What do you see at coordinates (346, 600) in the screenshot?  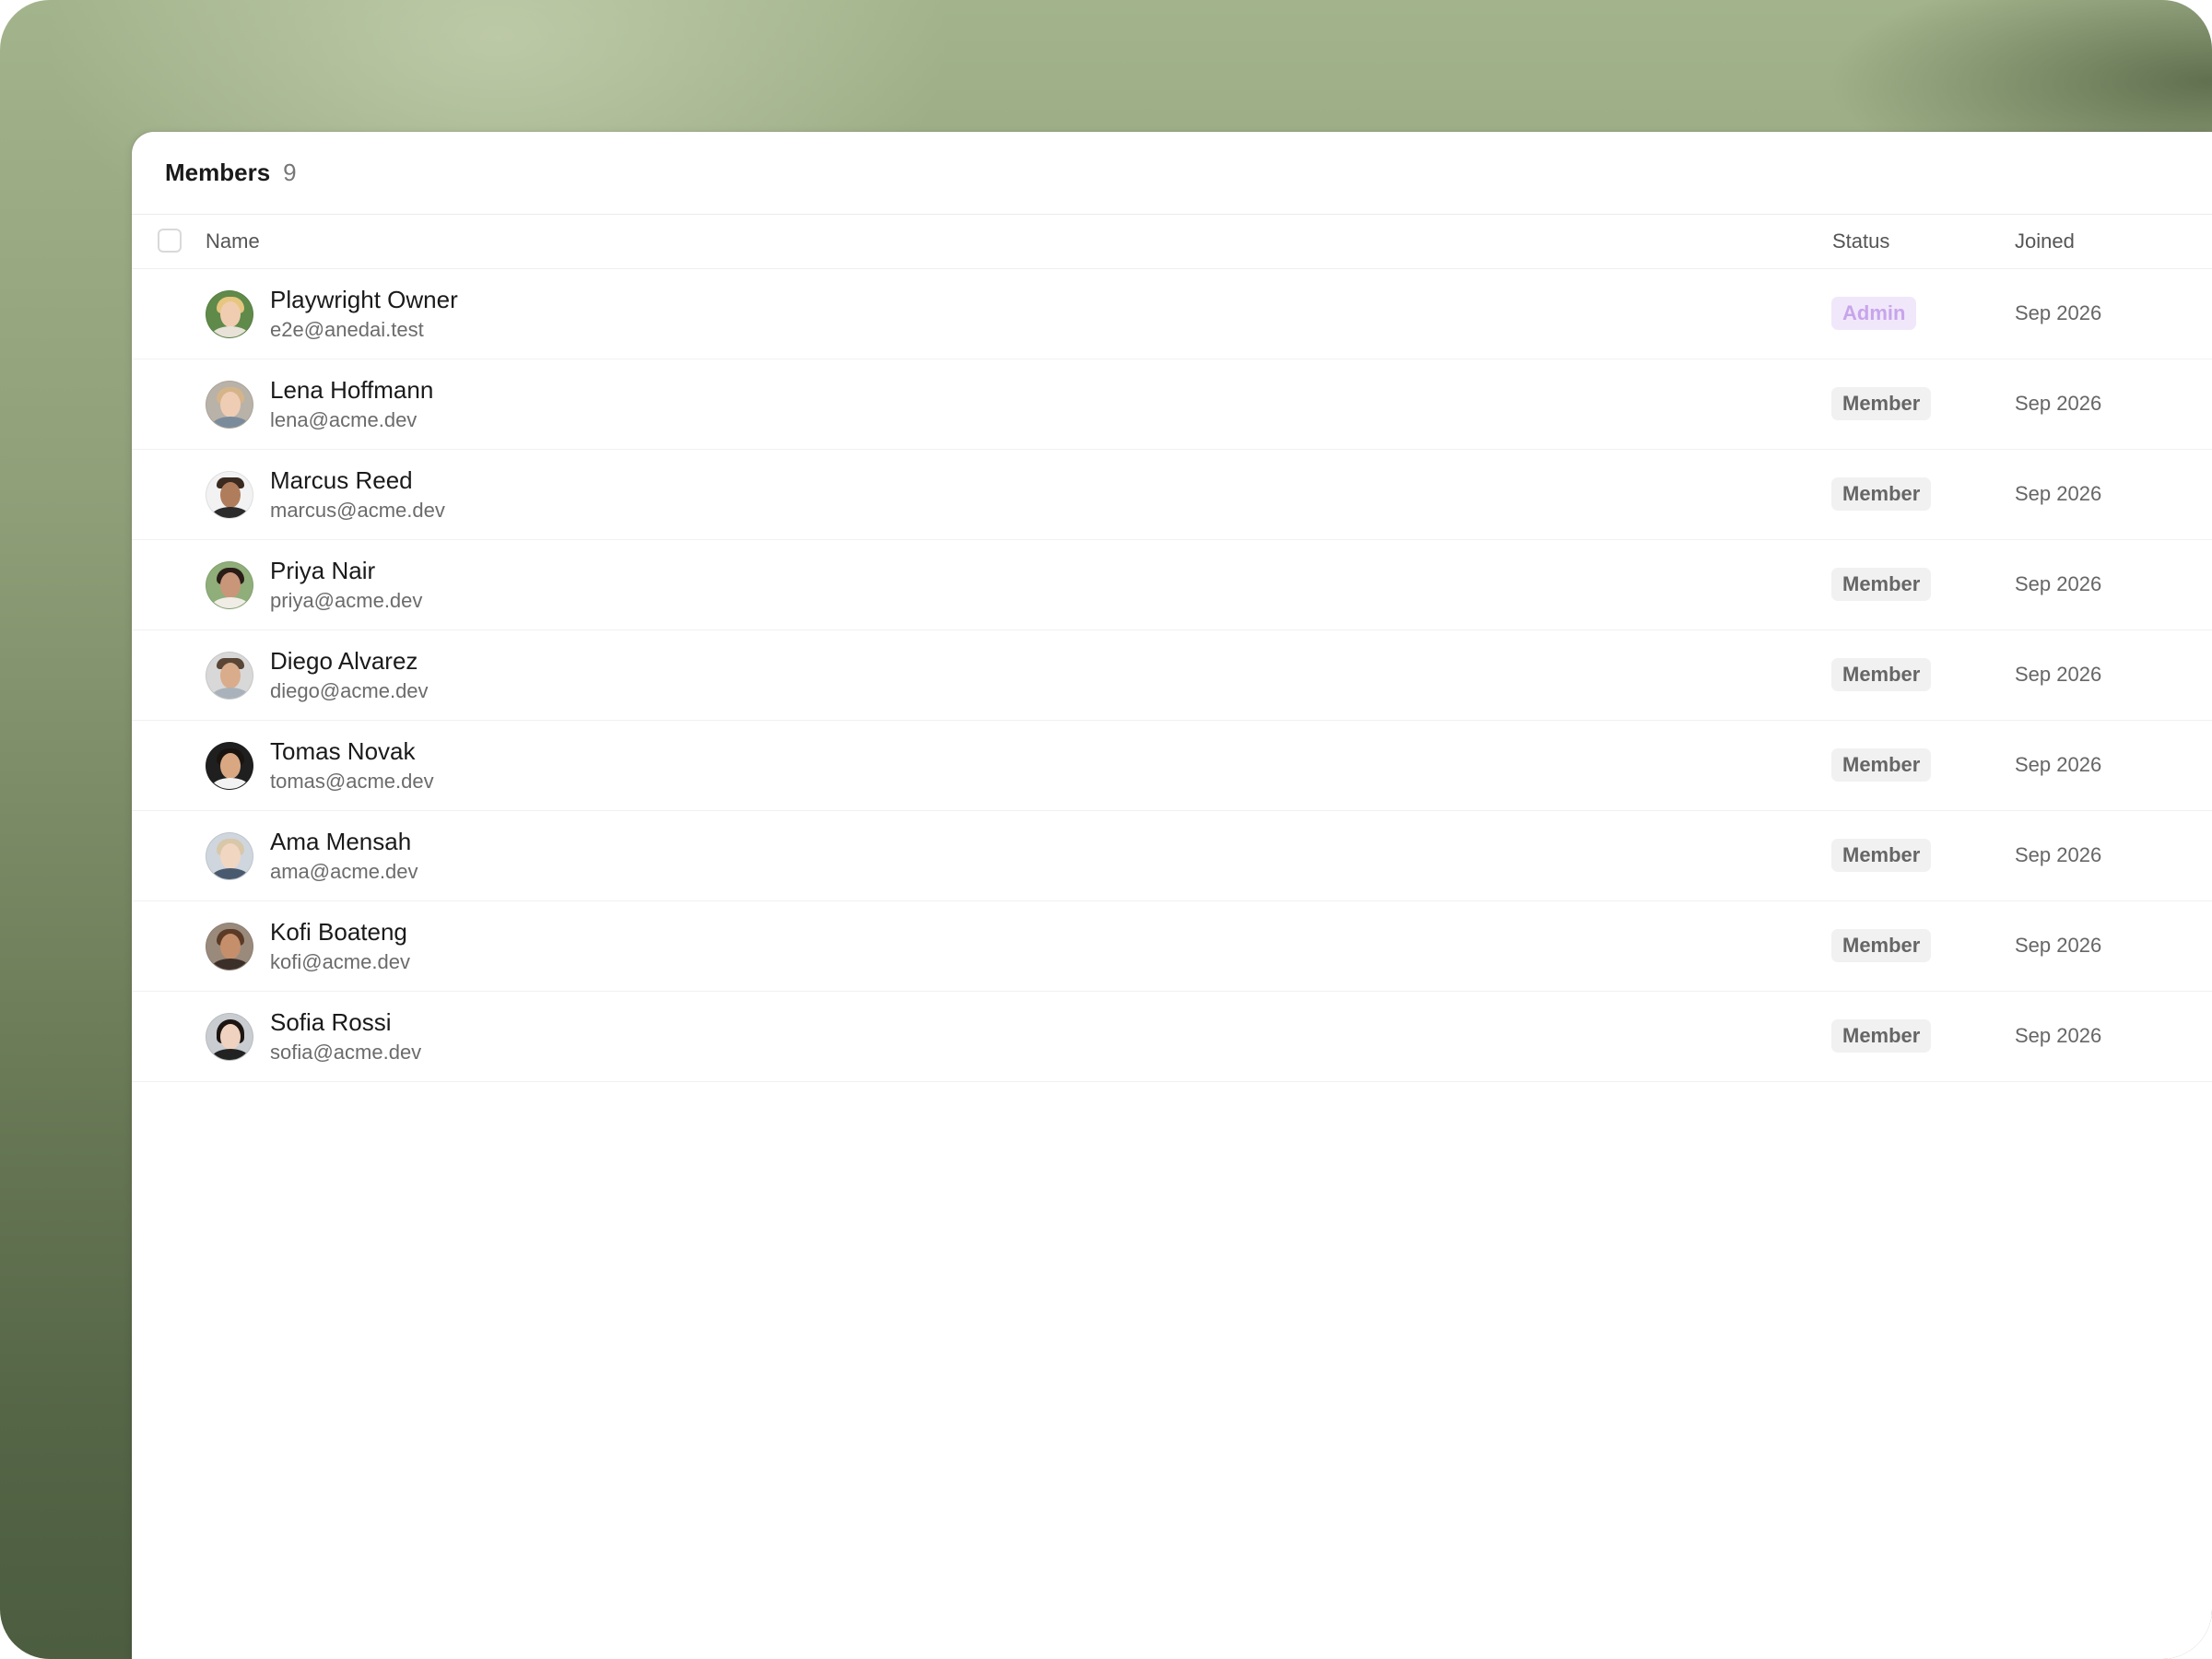 I see `member-email: priya@acme.dev` at bounding box center [346, 600].